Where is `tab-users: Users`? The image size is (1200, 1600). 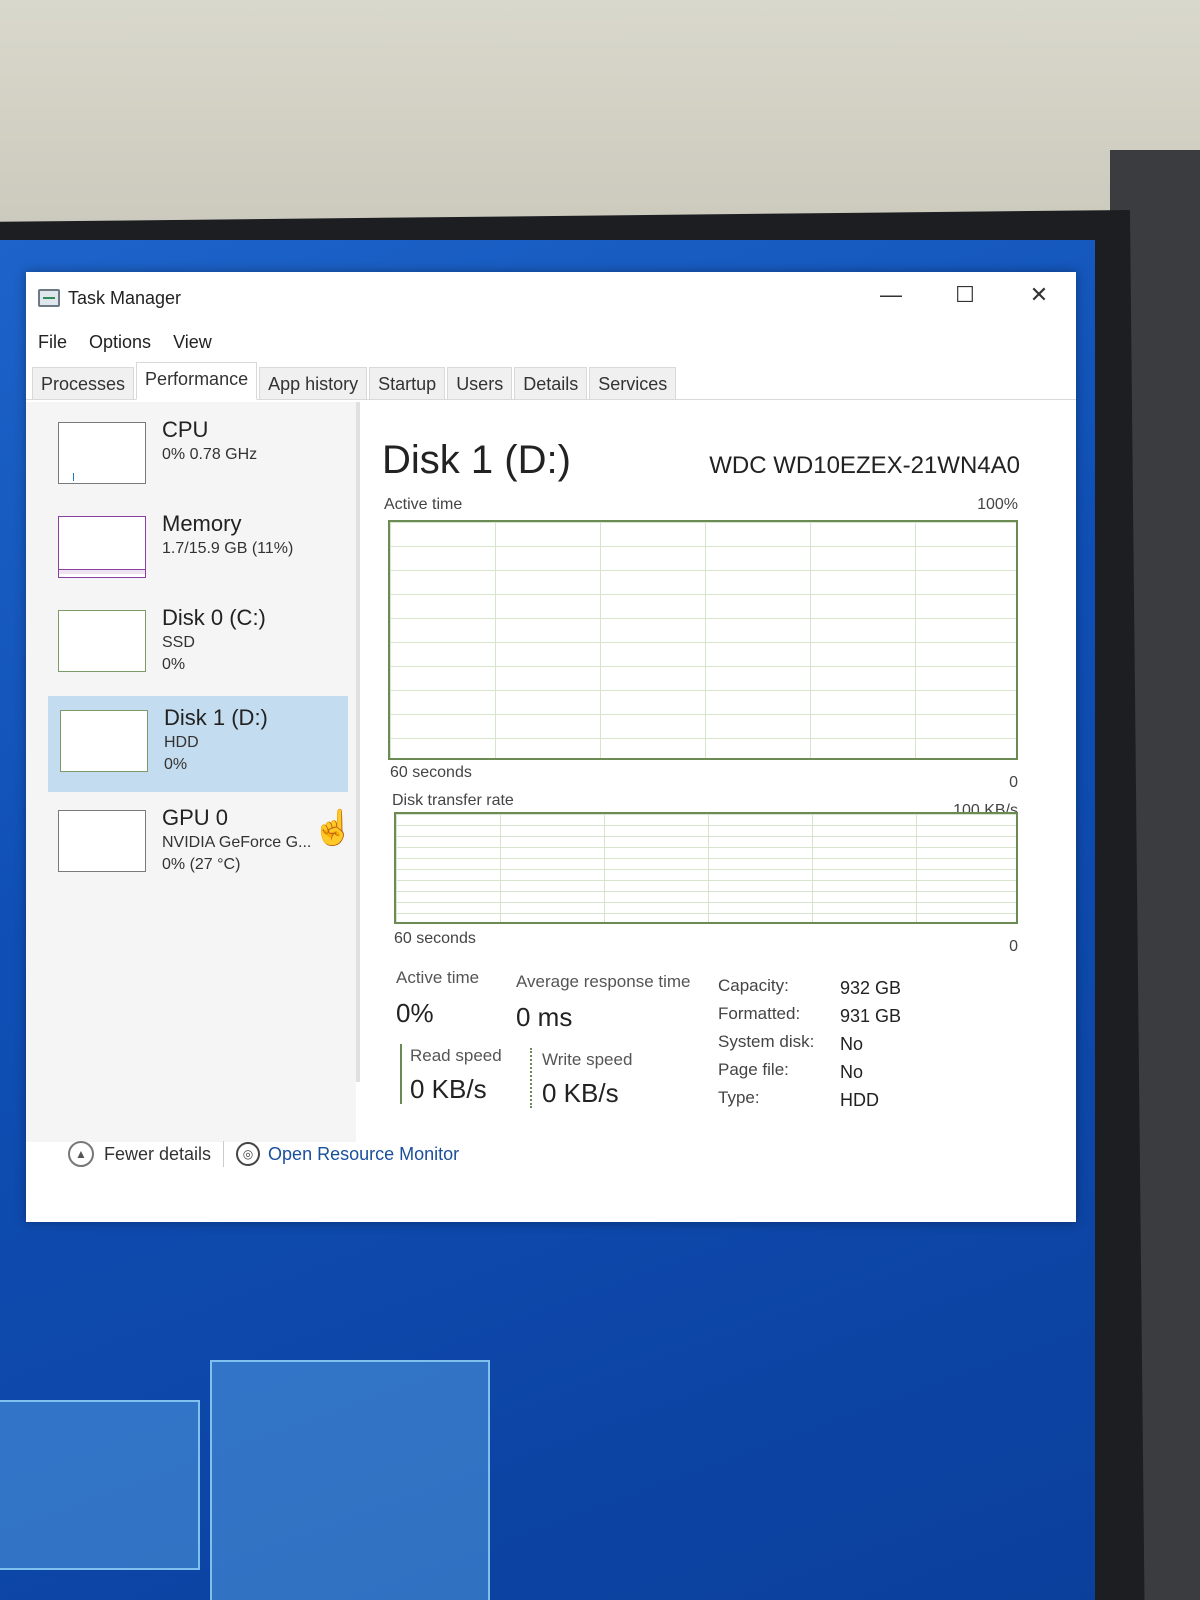
tab-users: Users is located at coordinates (480, 383).